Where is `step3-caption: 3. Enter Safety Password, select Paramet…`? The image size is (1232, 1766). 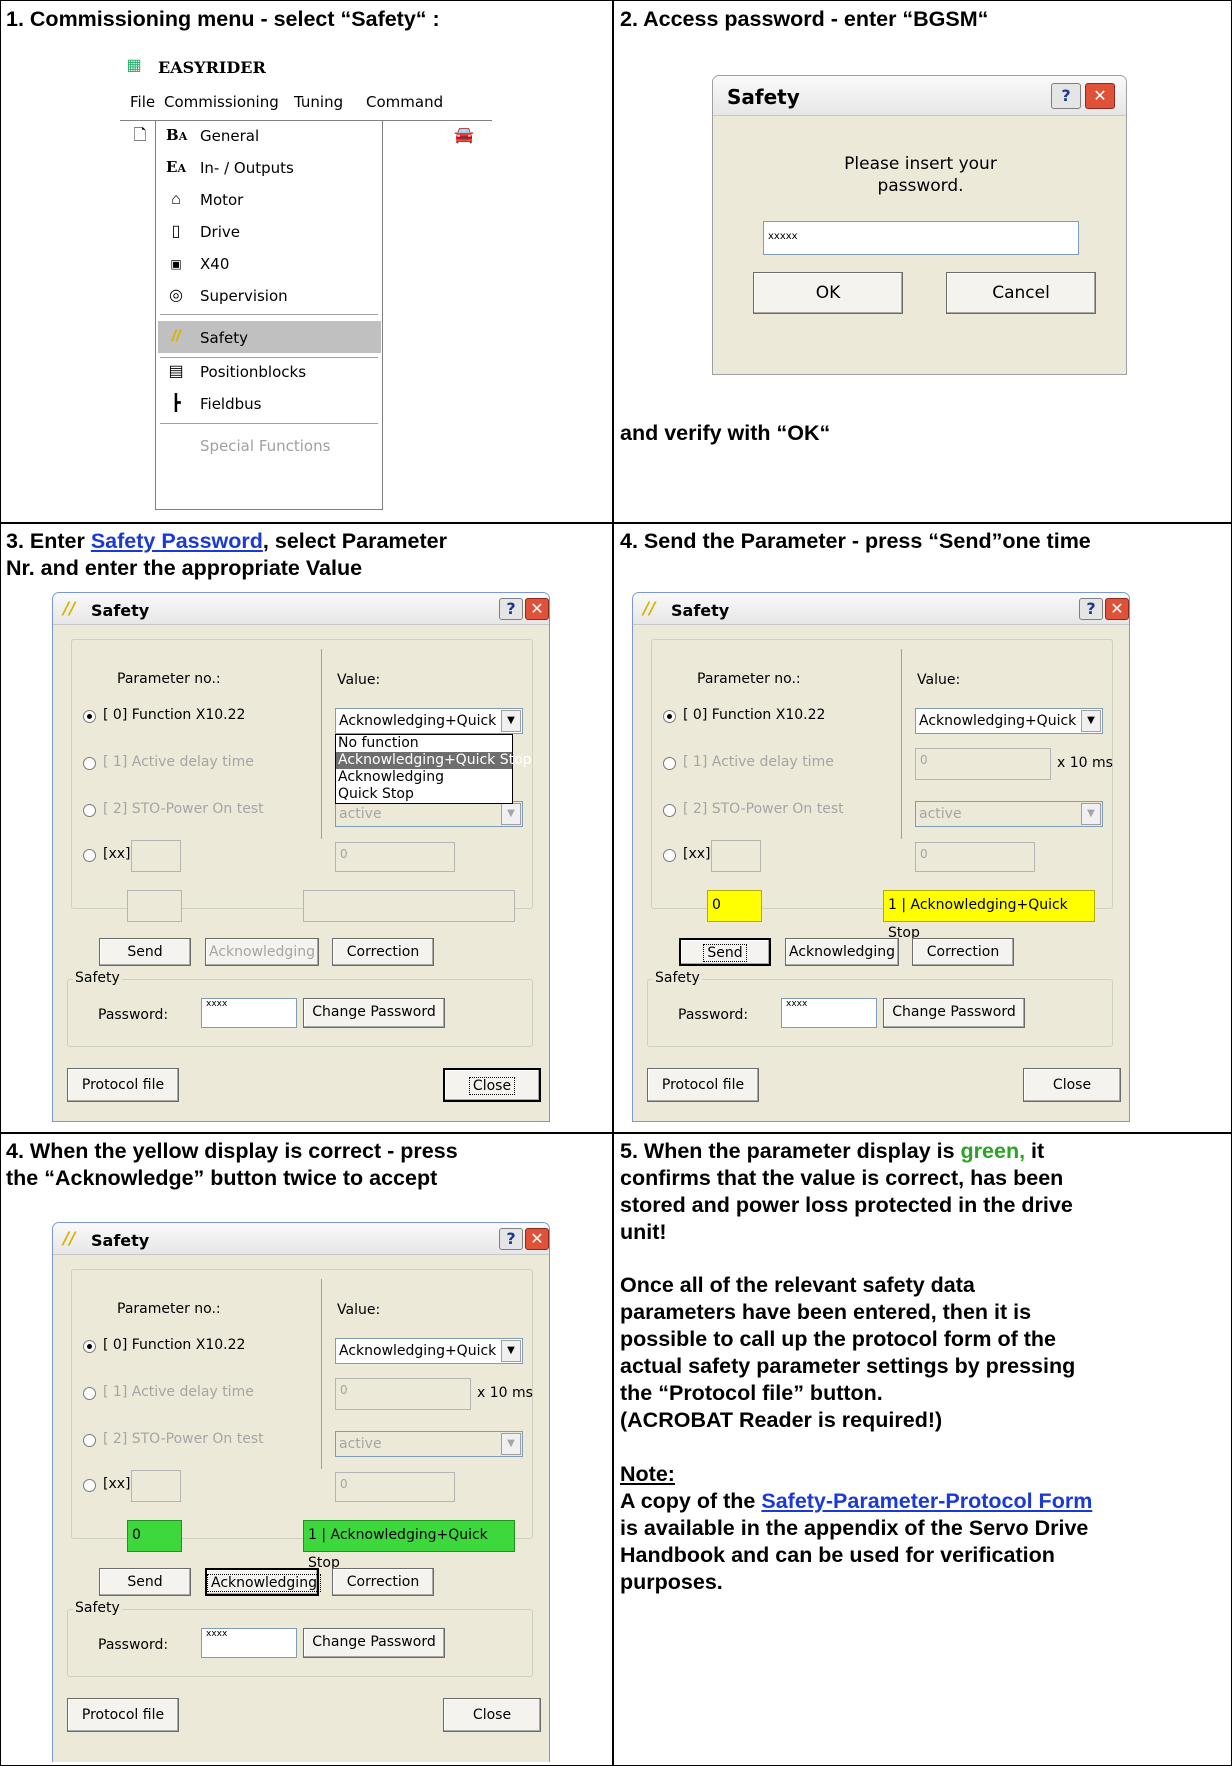
step3-caption: 3. Enter Safety Password, select Paramet… is located at coordinates (226, 554).